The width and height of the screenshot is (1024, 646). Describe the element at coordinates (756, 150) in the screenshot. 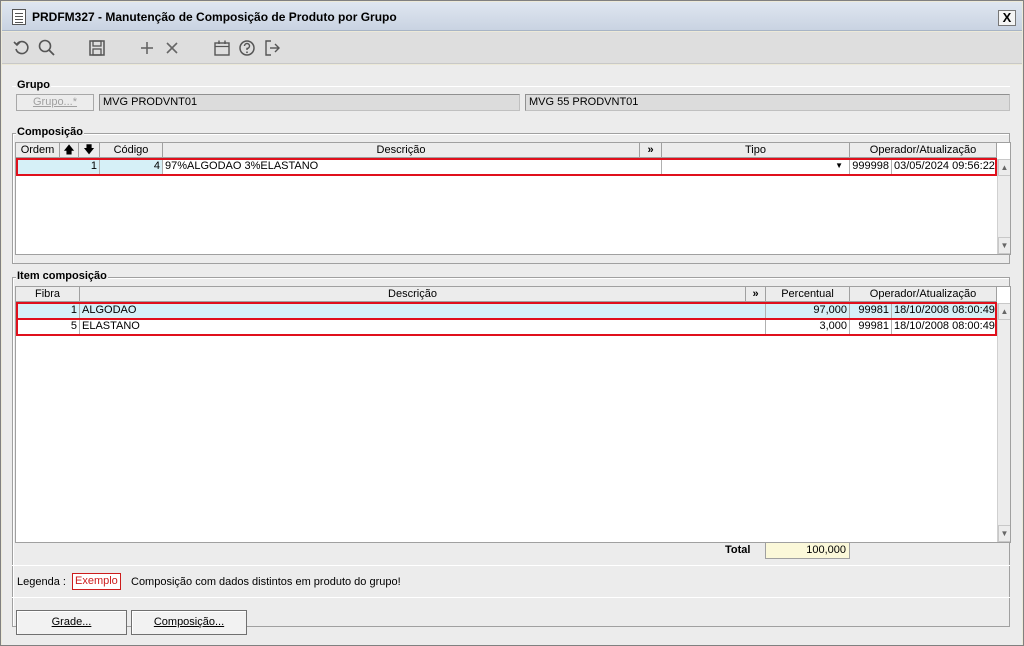

I see `col-tipo: Tipo` at that location.